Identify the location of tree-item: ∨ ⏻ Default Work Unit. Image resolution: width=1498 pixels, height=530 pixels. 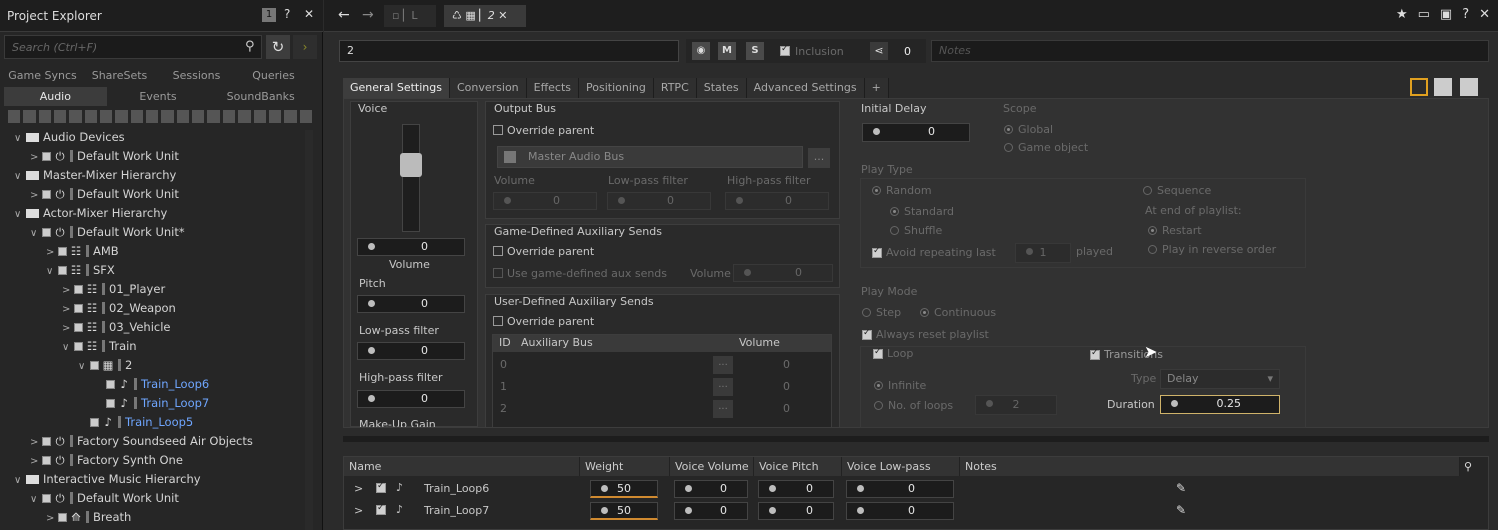
(104, 498).